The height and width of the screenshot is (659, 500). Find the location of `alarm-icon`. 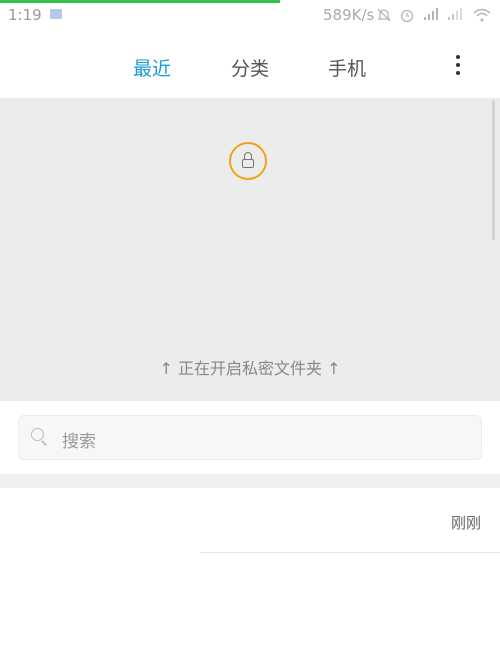

alarm-icon is located at coordinates (407, 17).